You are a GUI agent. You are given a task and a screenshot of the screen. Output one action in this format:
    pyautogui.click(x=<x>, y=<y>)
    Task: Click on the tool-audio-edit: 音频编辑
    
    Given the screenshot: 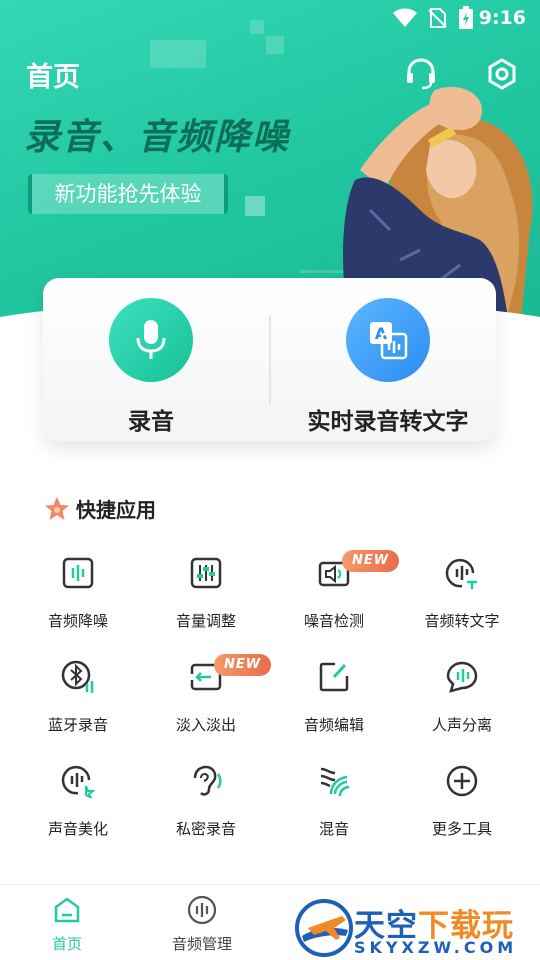 What is the action you would take?
    pyautogui.click(x=334, y=701)
    